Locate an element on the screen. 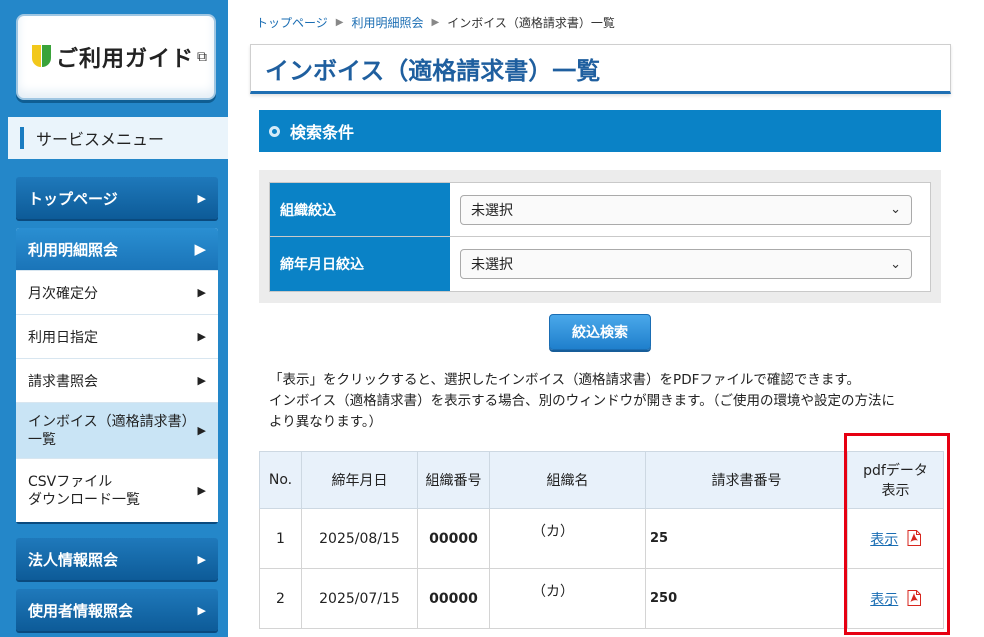  menu-corp-info: 法人情報照会 ▶ is located at coordinates (117, 559).